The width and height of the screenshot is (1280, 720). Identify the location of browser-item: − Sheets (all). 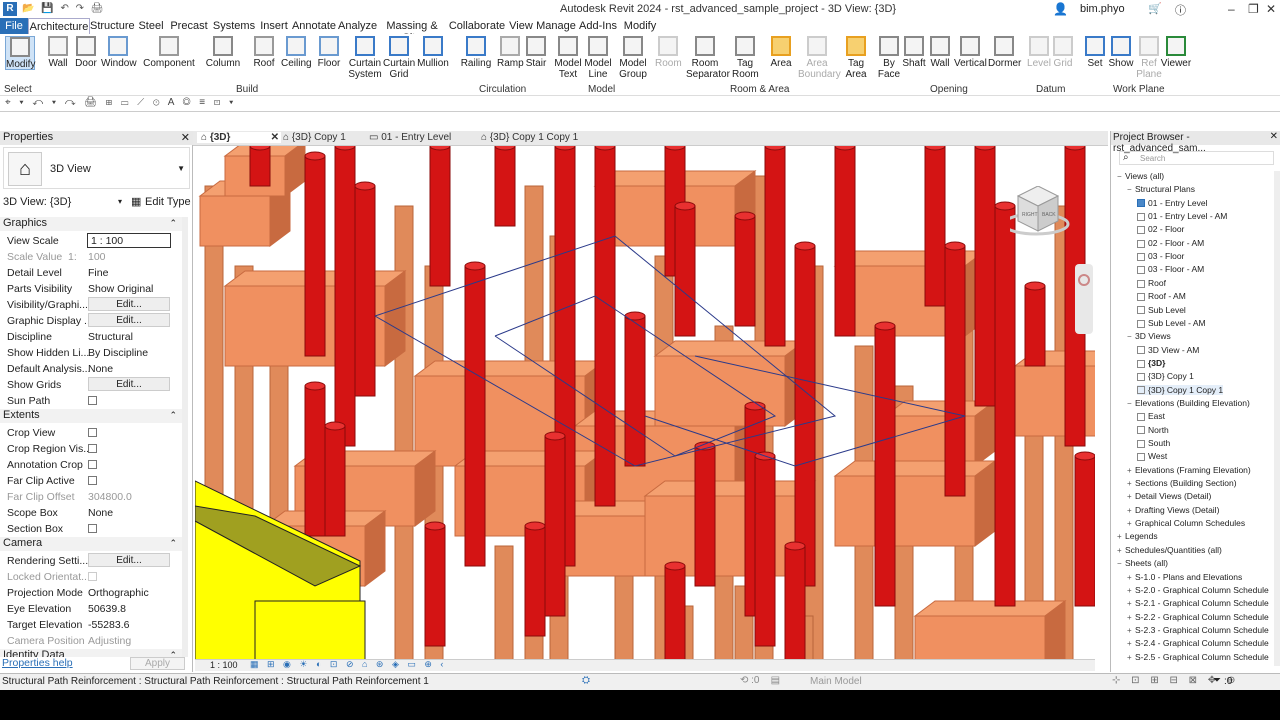
(1142, 563).